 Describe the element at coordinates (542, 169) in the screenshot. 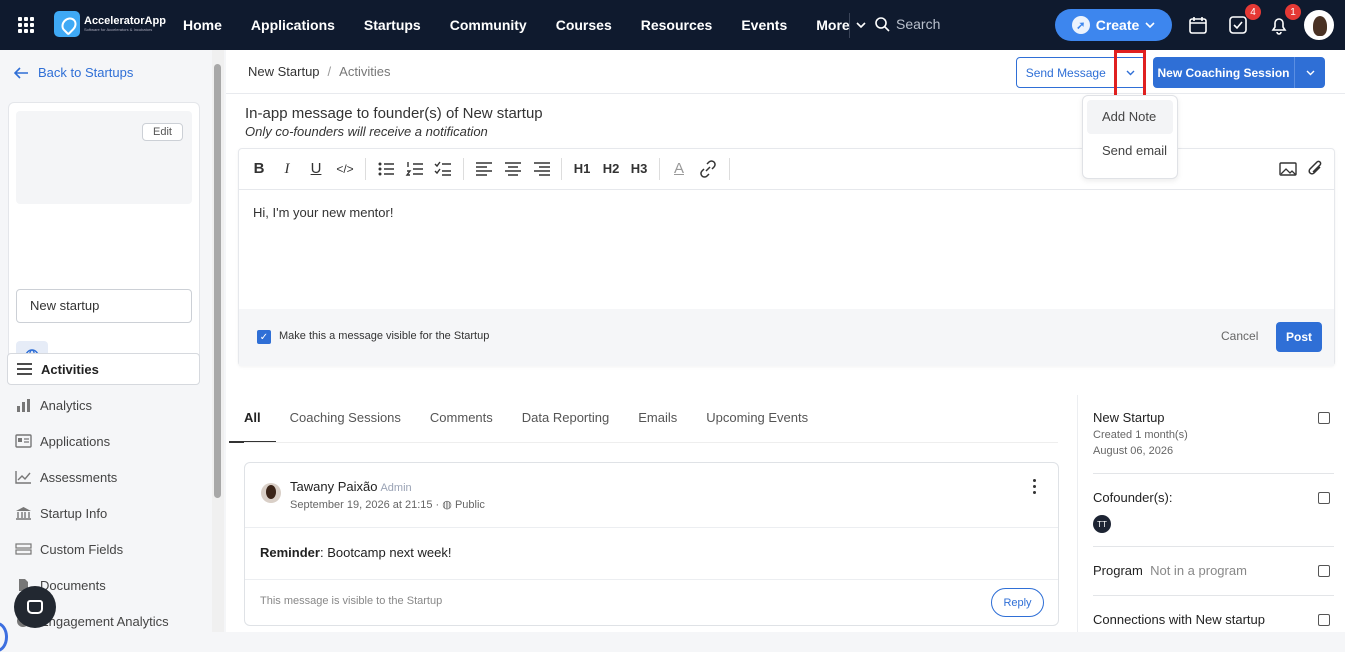

I see `align-right-icon` at that location.